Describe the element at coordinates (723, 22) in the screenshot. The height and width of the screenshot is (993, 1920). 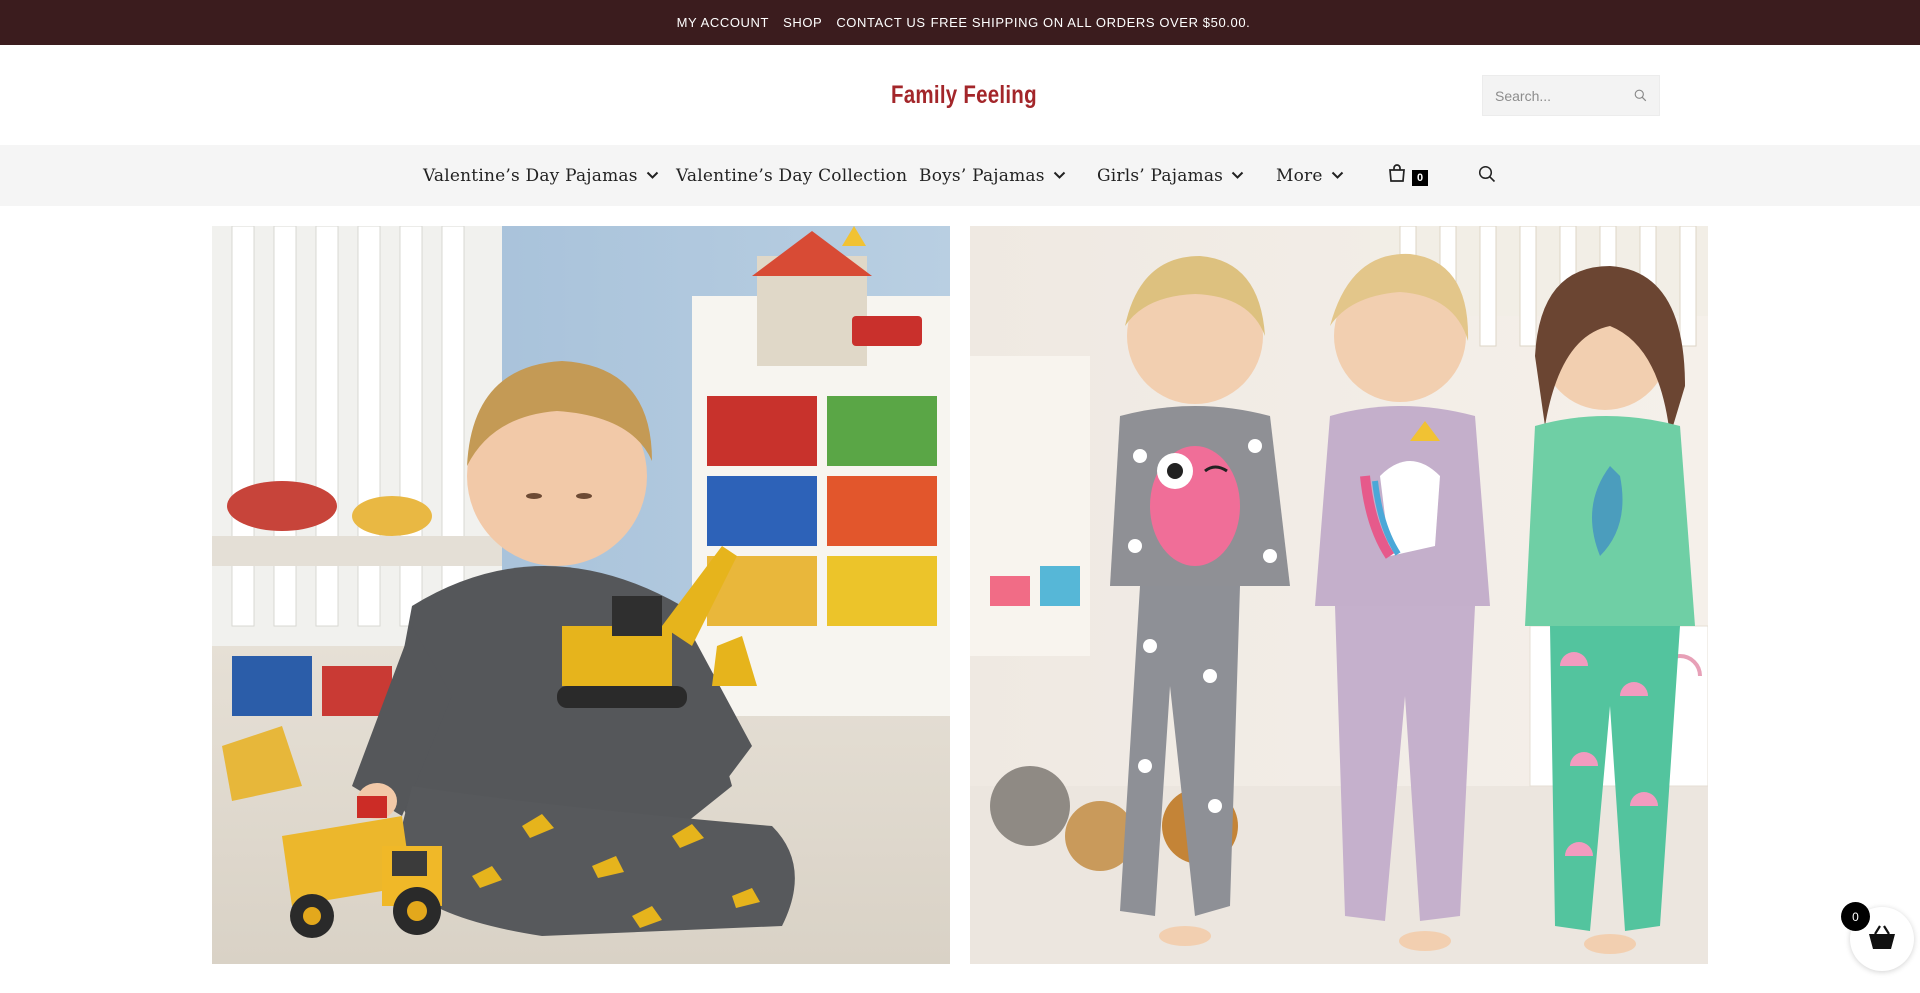
I see `my-account-link: MY ACCOUNT` at that location.